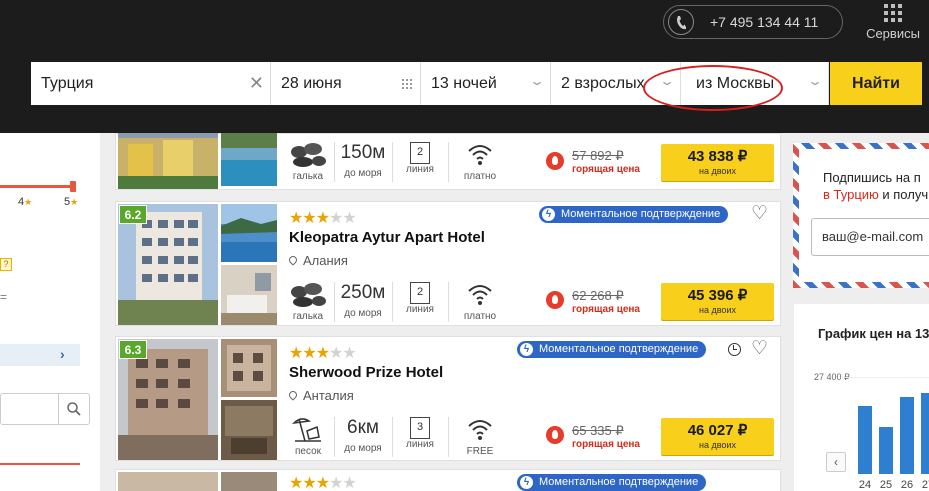  I want to click on rating-slider-handle, so click(73, 186).